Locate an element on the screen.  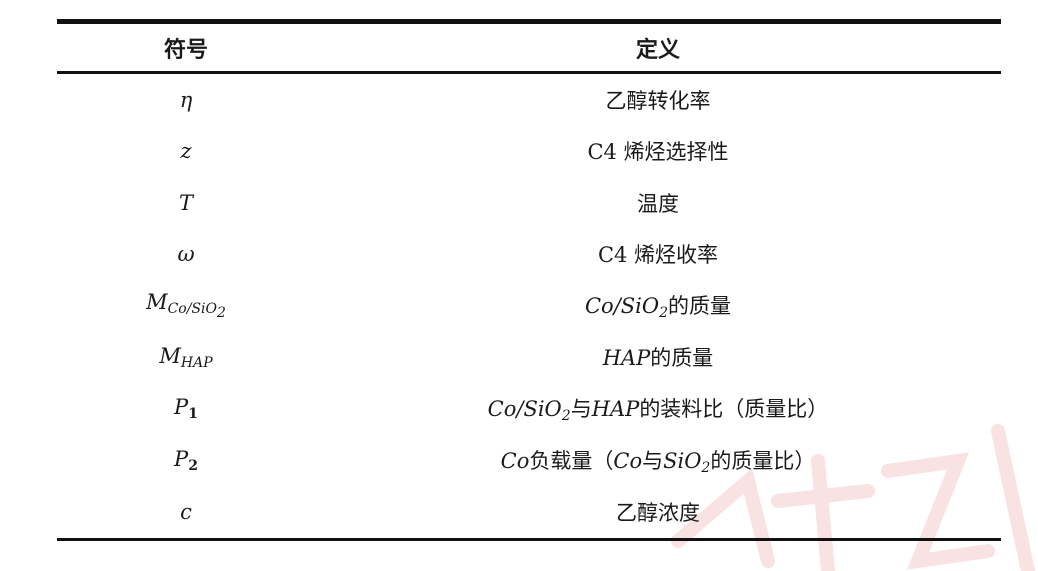
definition-cell: C4 烯烃选择性 is located at coordinates (658, 152).